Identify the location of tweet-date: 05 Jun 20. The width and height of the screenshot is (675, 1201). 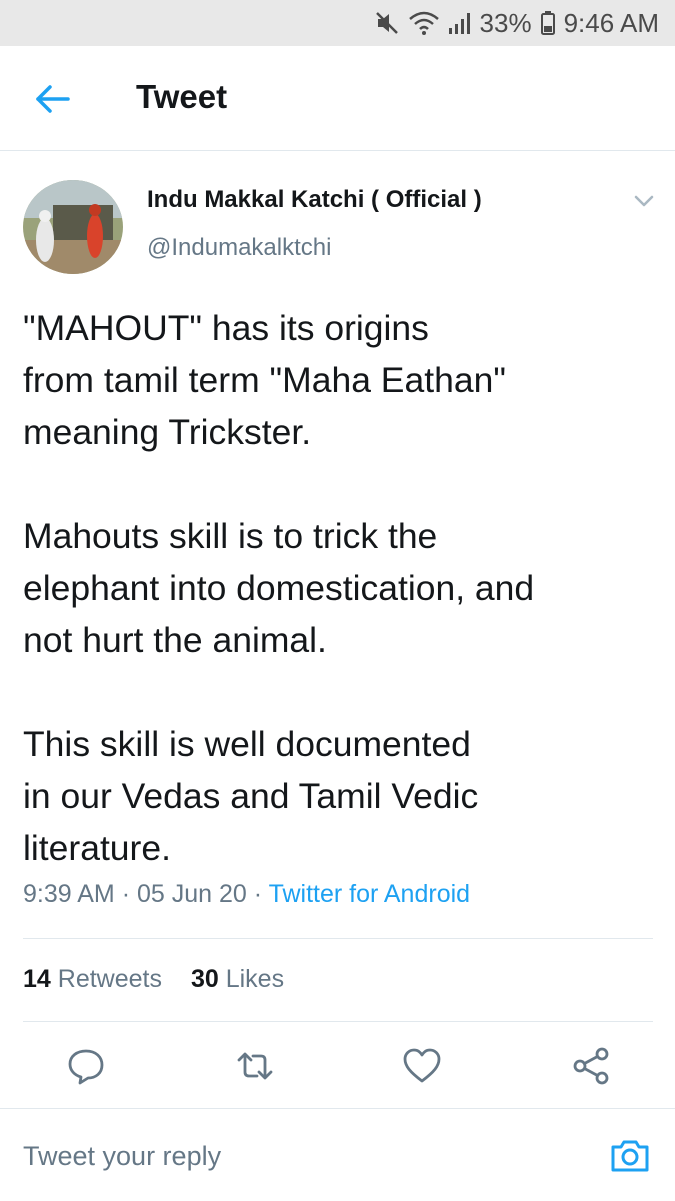
(191, 894).